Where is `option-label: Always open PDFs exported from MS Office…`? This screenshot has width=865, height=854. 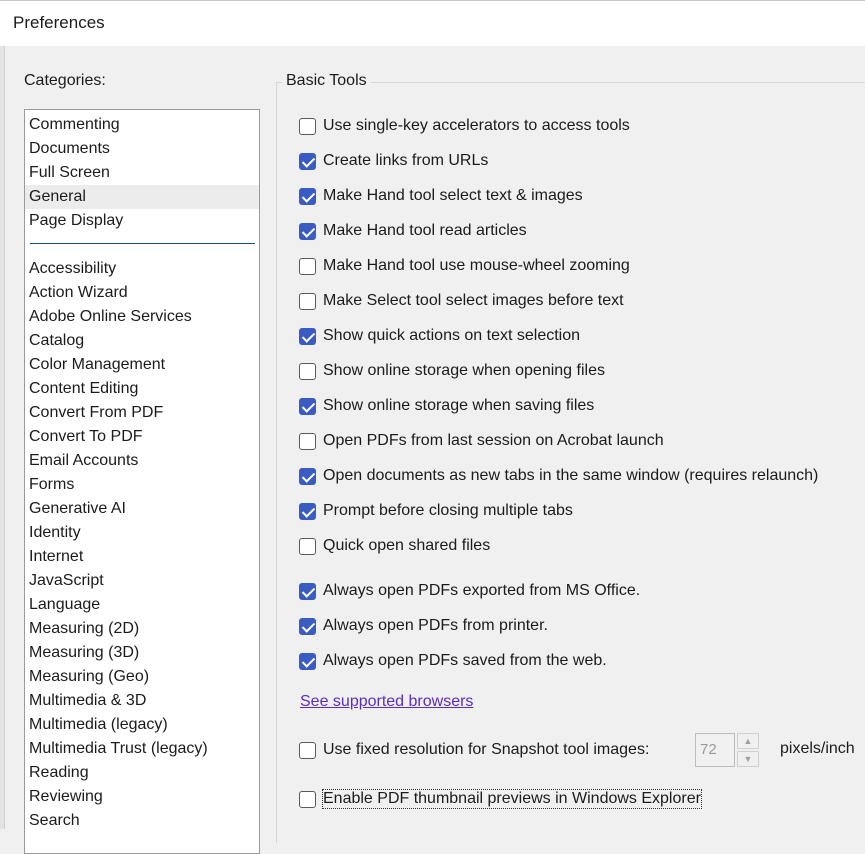 option-label: Always open PDFs exported from MS Office… is located at coordinates (482, 590).